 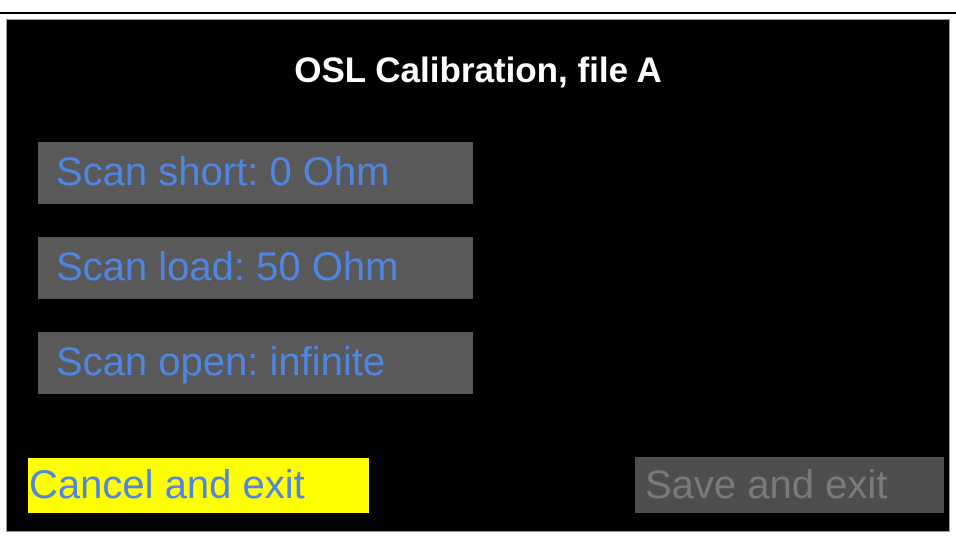 What do you see at coordinates (478, 70) in the screenshot?
I see `screen-title: OSL Calibration, file A` at bounding box center [478, 70].